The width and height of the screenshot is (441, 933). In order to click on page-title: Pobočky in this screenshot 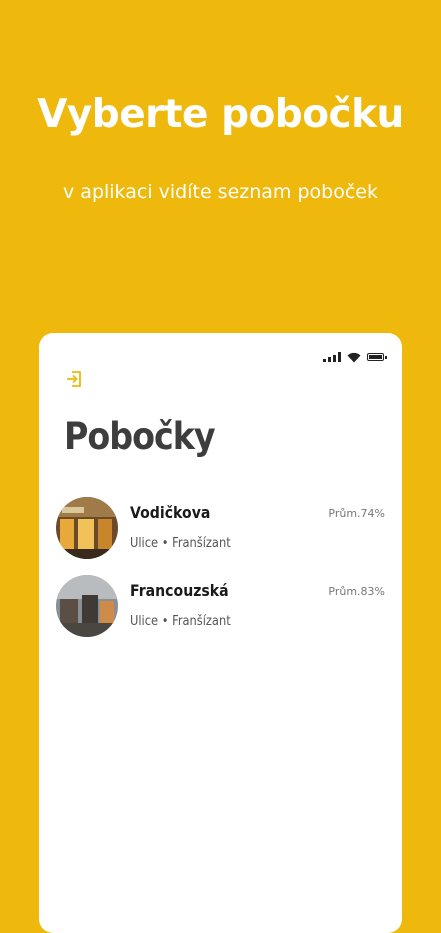, I will do `click(140, 436)`.